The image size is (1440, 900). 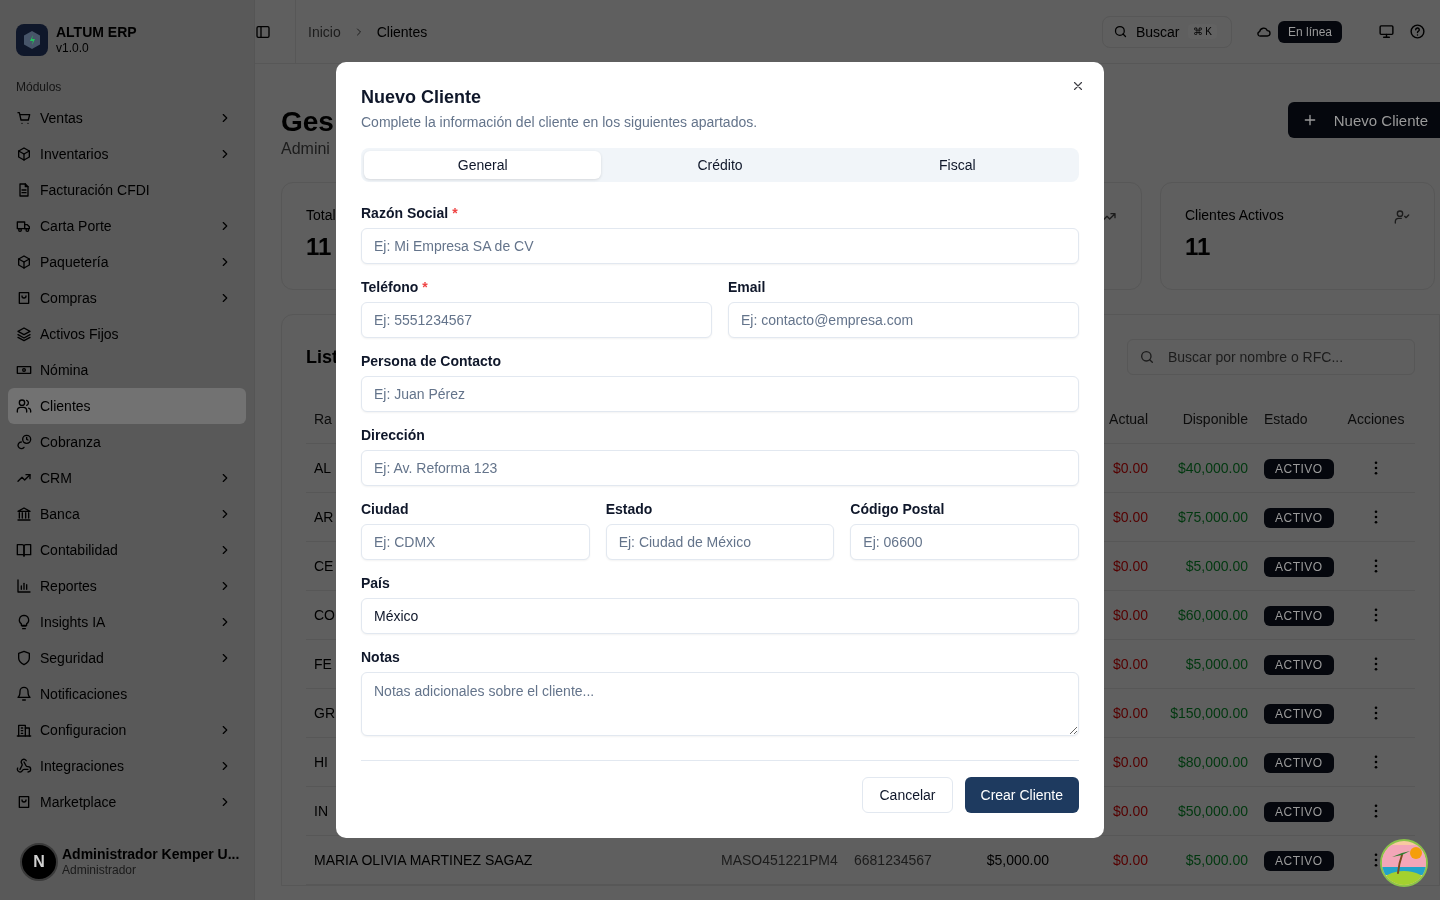 What do you see at coordinates (1212, 615) in the screenshot?
I see `table-cell: $60,000.00` at bounding box center [1212, 615].